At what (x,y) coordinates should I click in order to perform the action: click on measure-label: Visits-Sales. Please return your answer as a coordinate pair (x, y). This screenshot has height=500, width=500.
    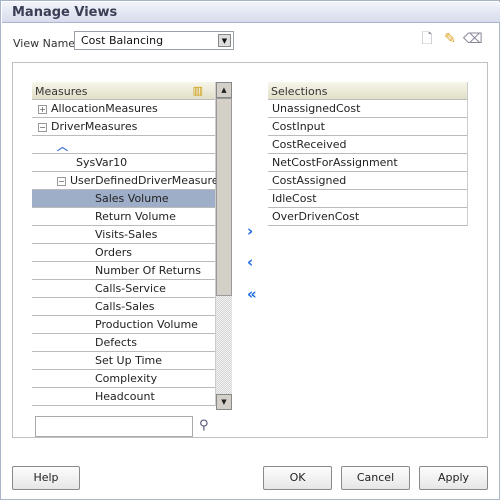
    Looking at the image, I should click on (126, 234).